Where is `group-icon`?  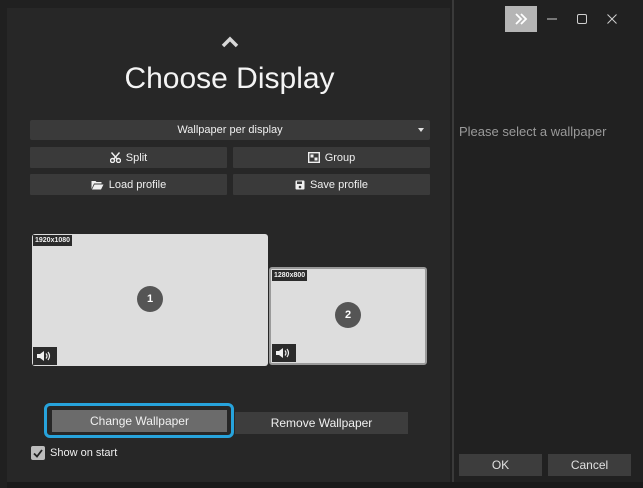
group-icon is located at coordinates (313, 157).